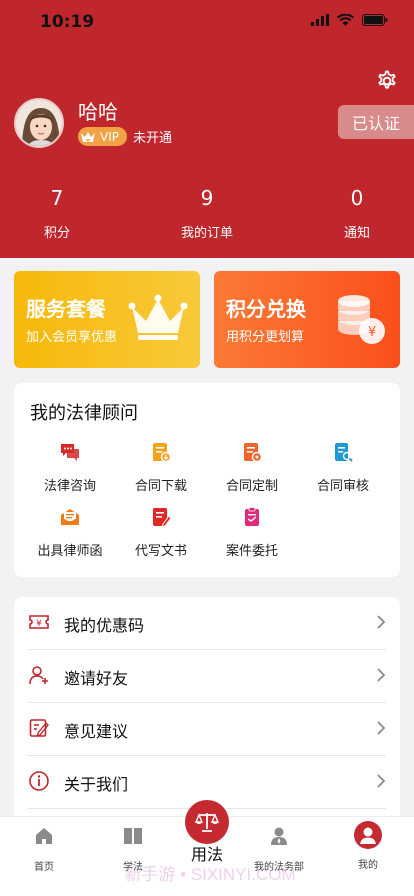  I want to click on crown-icon, so click(158, 317).